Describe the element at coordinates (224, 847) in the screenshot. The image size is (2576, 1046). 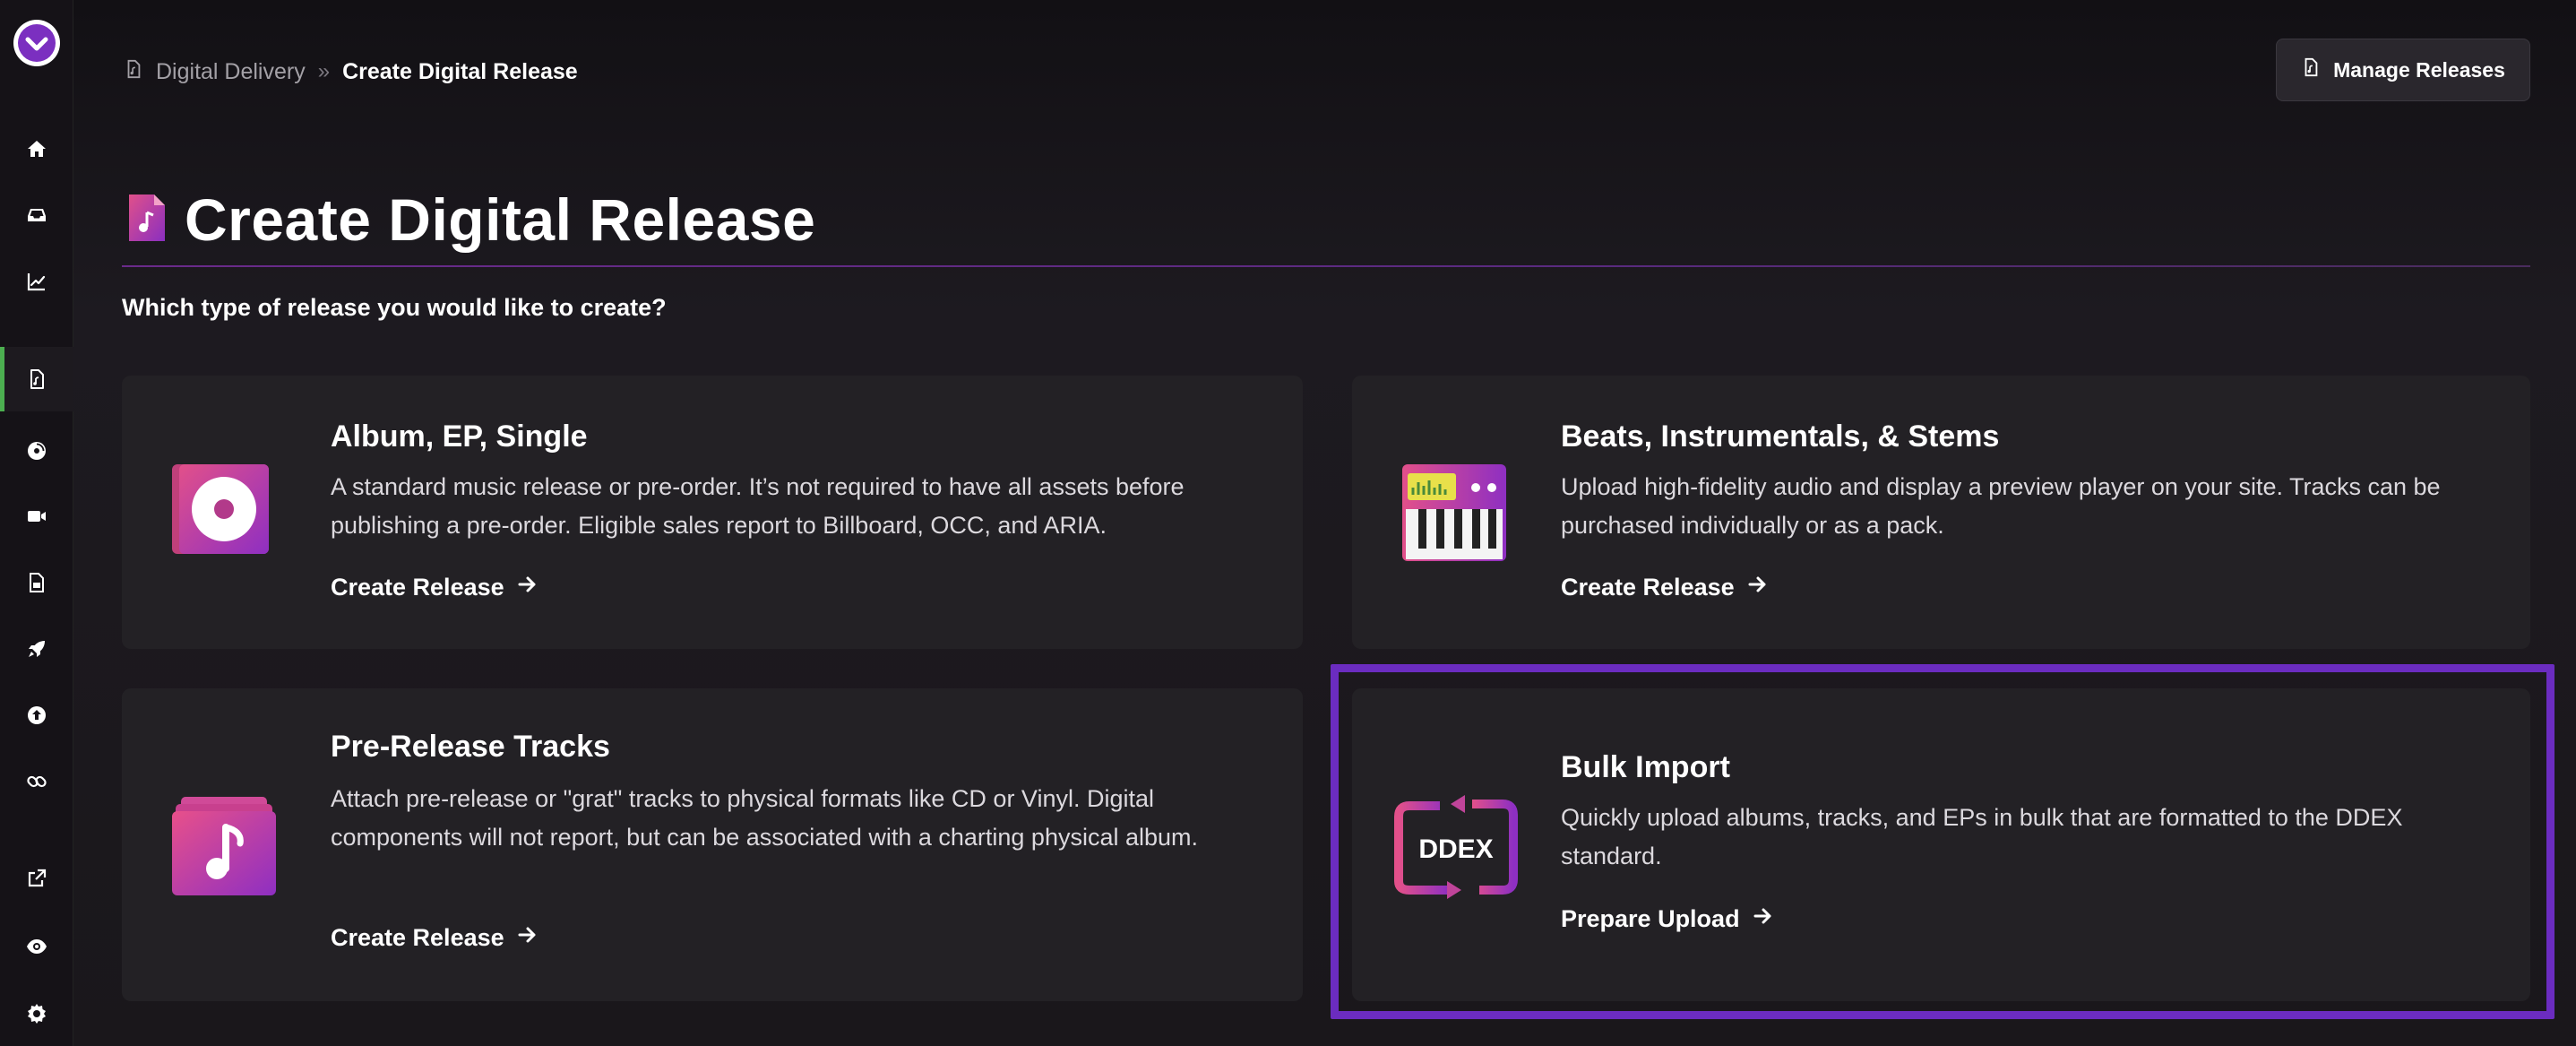
I see `music-note-stack-icon` at that location.